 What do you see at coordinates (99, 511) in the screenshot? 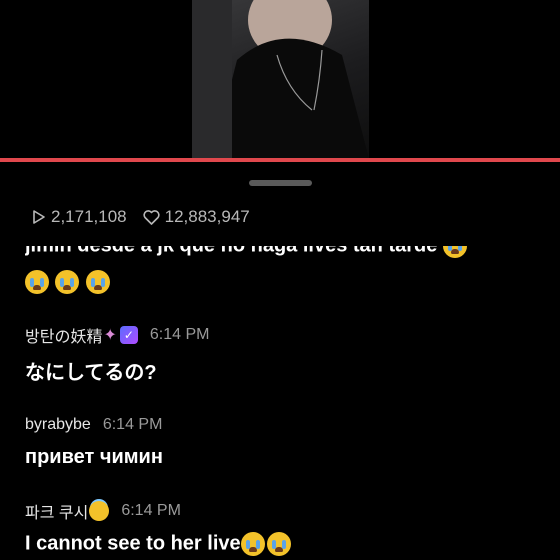
I see `halo-emoji-icon` at bounding box center [99, 511].